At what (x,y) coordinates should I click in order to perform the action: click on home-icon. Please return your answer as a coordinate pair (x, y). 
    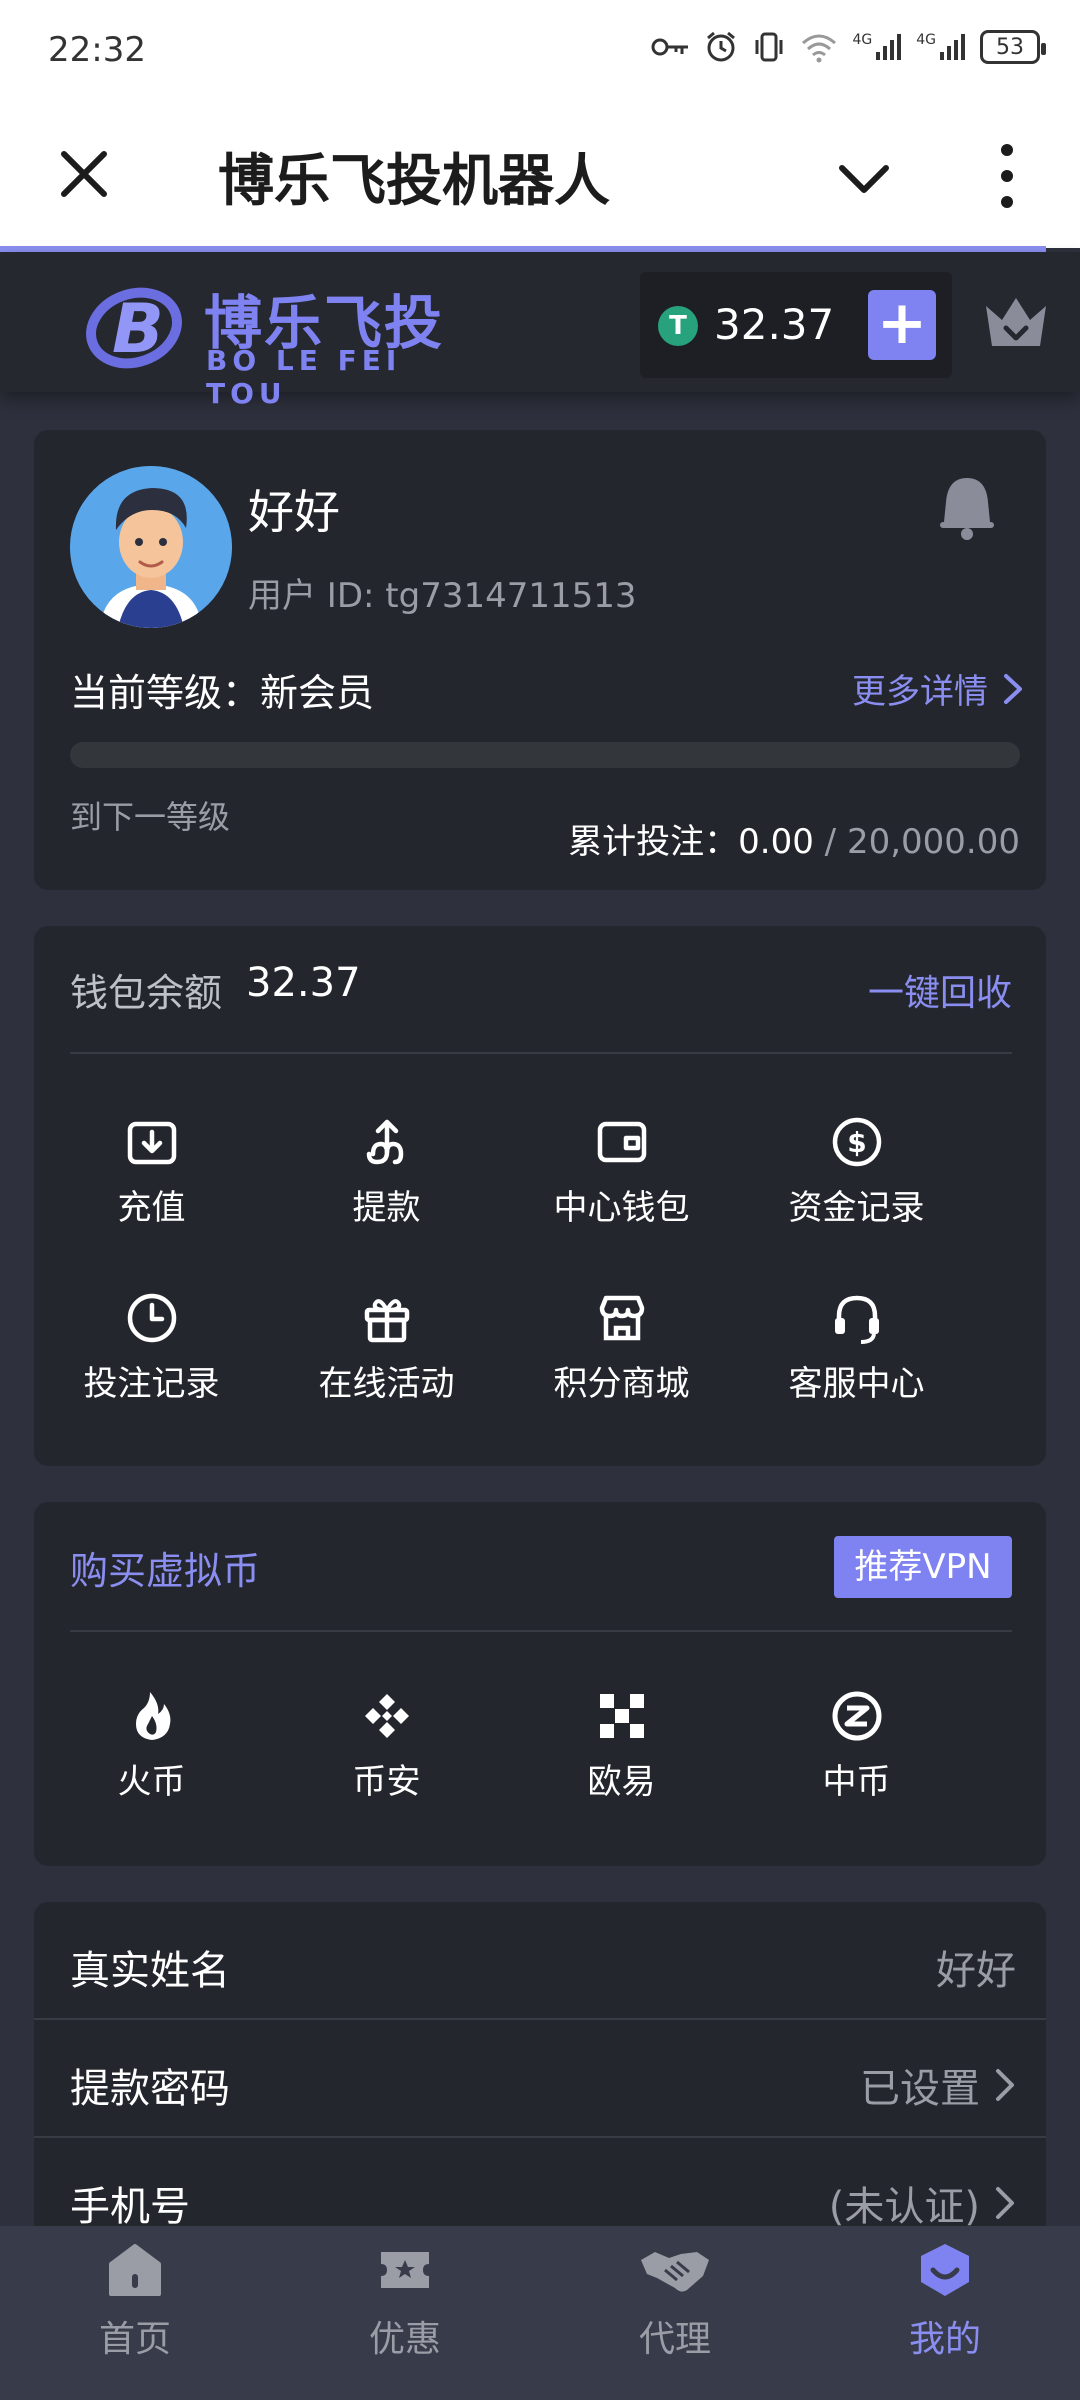
    Looking at the image, I should click on (135, 2270).